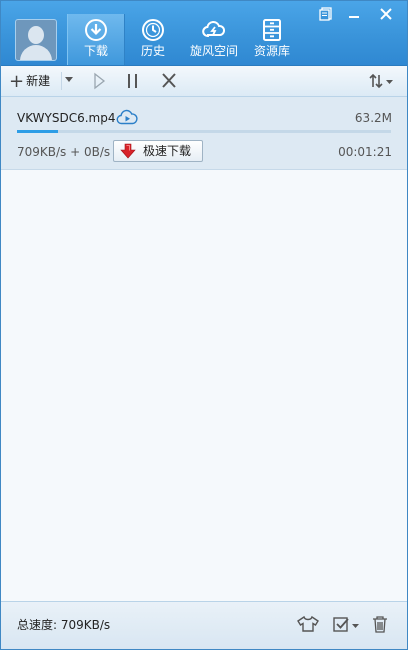 The height and width of the screenshot is (650, 408). What do you see at coordinates (152, 51) in the screenshot?
I see `nav-history-label: 历史` at bounding box center [152, 51].